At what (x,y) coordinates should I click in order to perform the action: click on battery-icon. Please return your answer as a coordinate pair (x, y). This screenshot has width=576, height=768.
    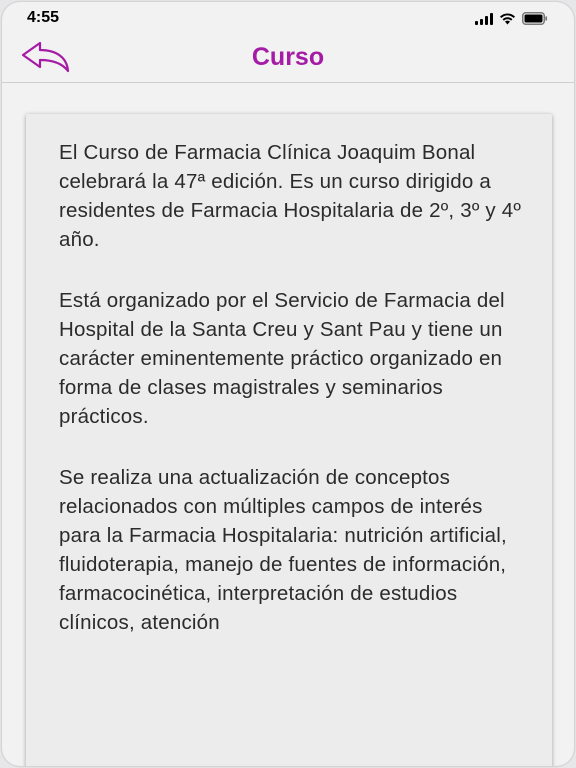
    Looking at the image, I should click on (535, 18).